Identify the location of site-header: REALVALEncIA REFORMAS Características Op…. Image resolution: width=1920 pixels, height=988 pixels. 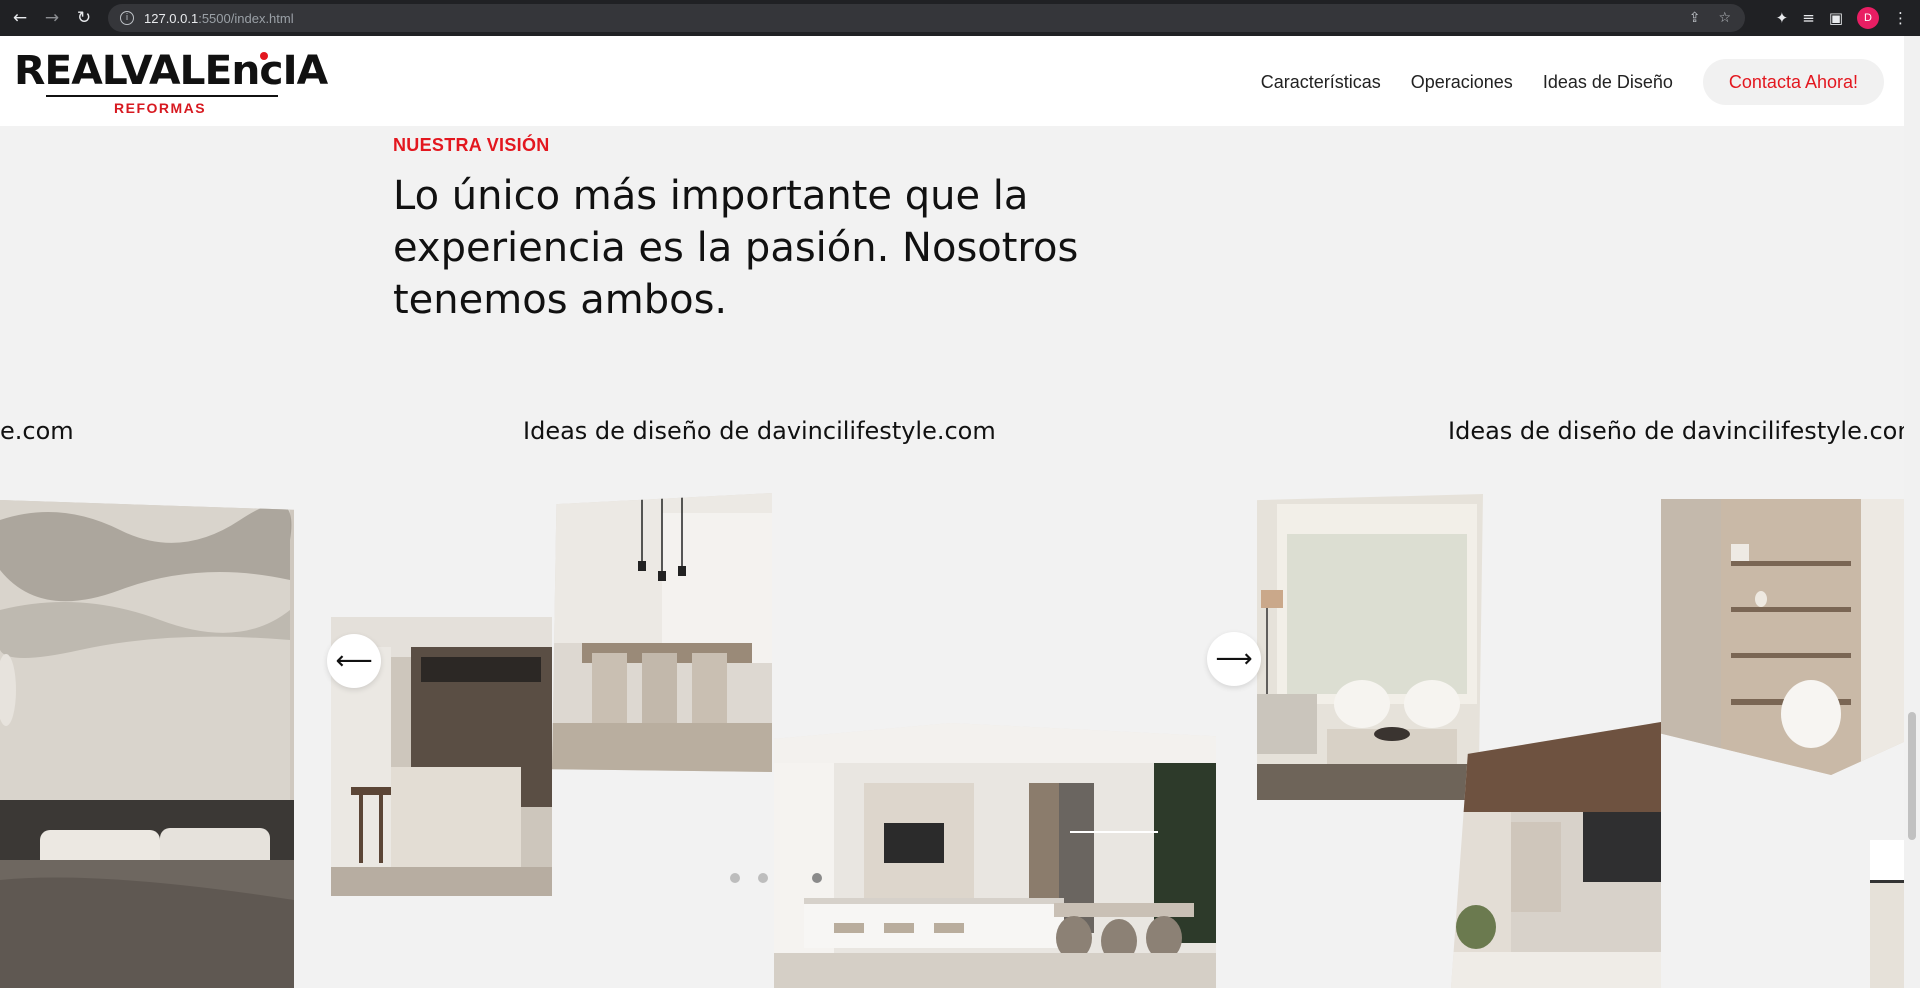
(952, 81).